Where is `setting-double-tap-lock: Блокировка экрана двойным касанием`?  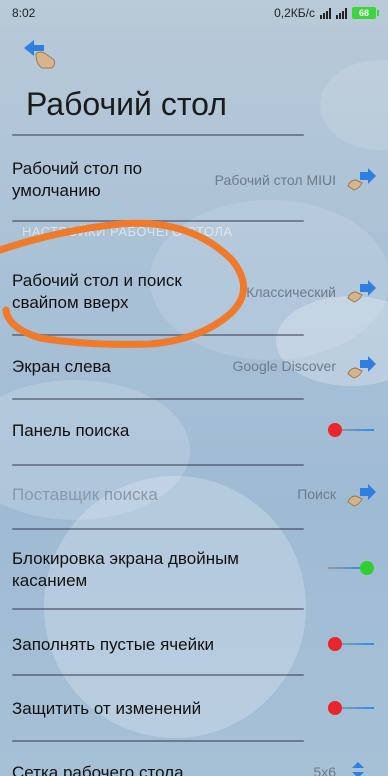
setting-double-tap-lock: Блокировка экрана двойным касанием is located at coordinates (194, 571).